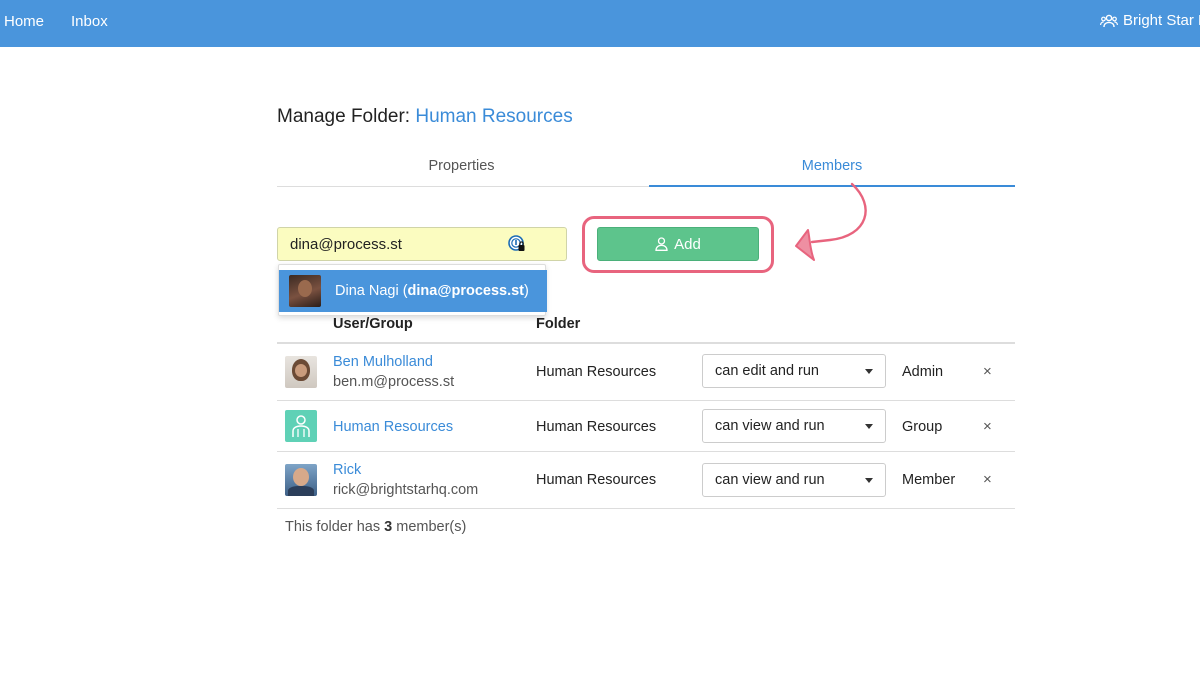  I want to click on member-name-link: Ben Mulholland, so click(383, 362).